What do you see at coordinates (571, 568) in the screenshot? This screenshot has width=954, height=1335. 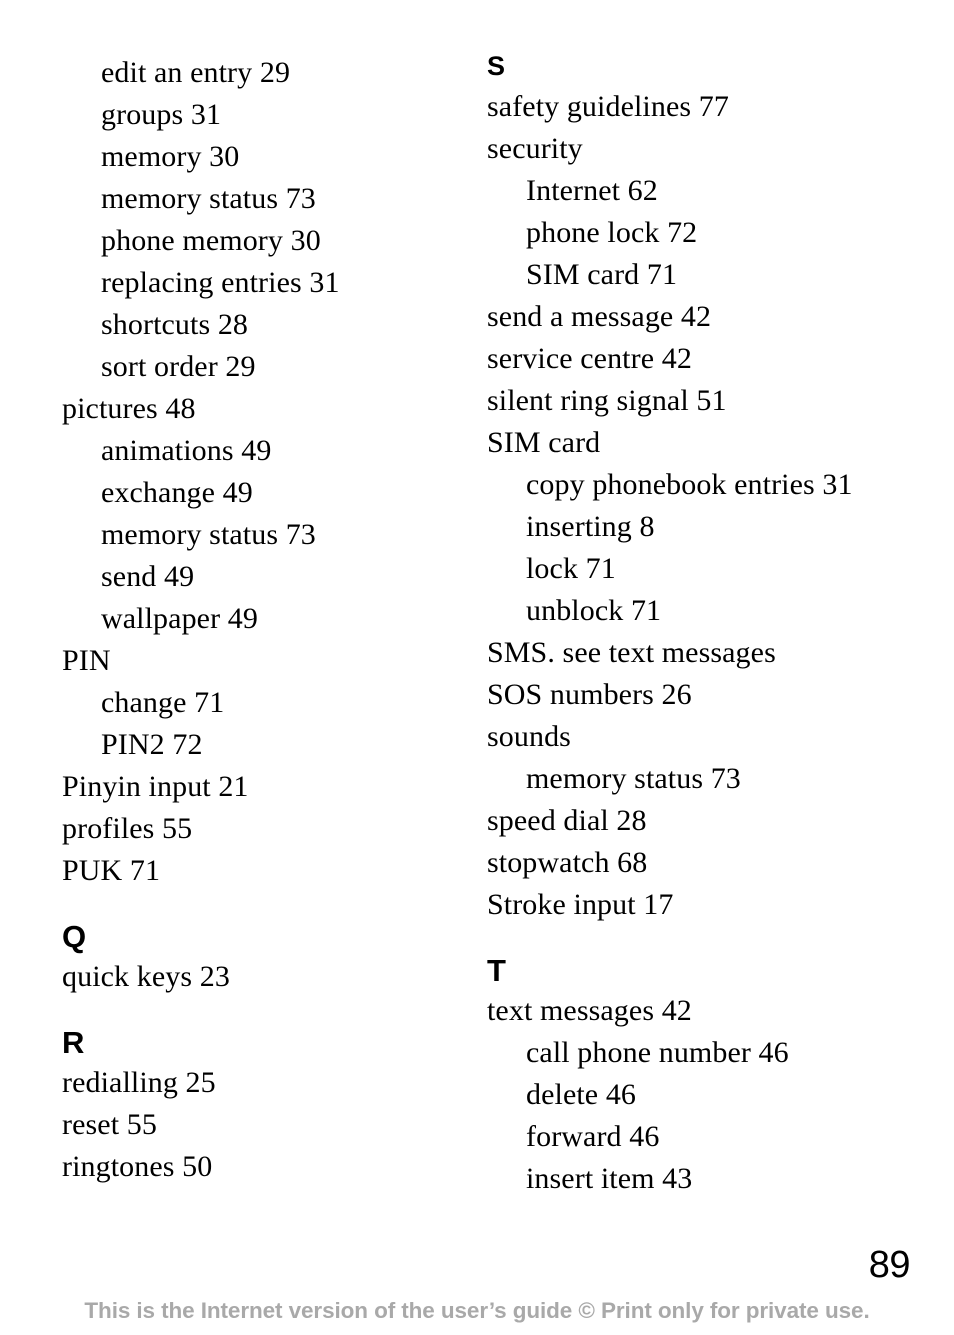 I see `index-entry: lock 71` at bounding box center [571, 568].